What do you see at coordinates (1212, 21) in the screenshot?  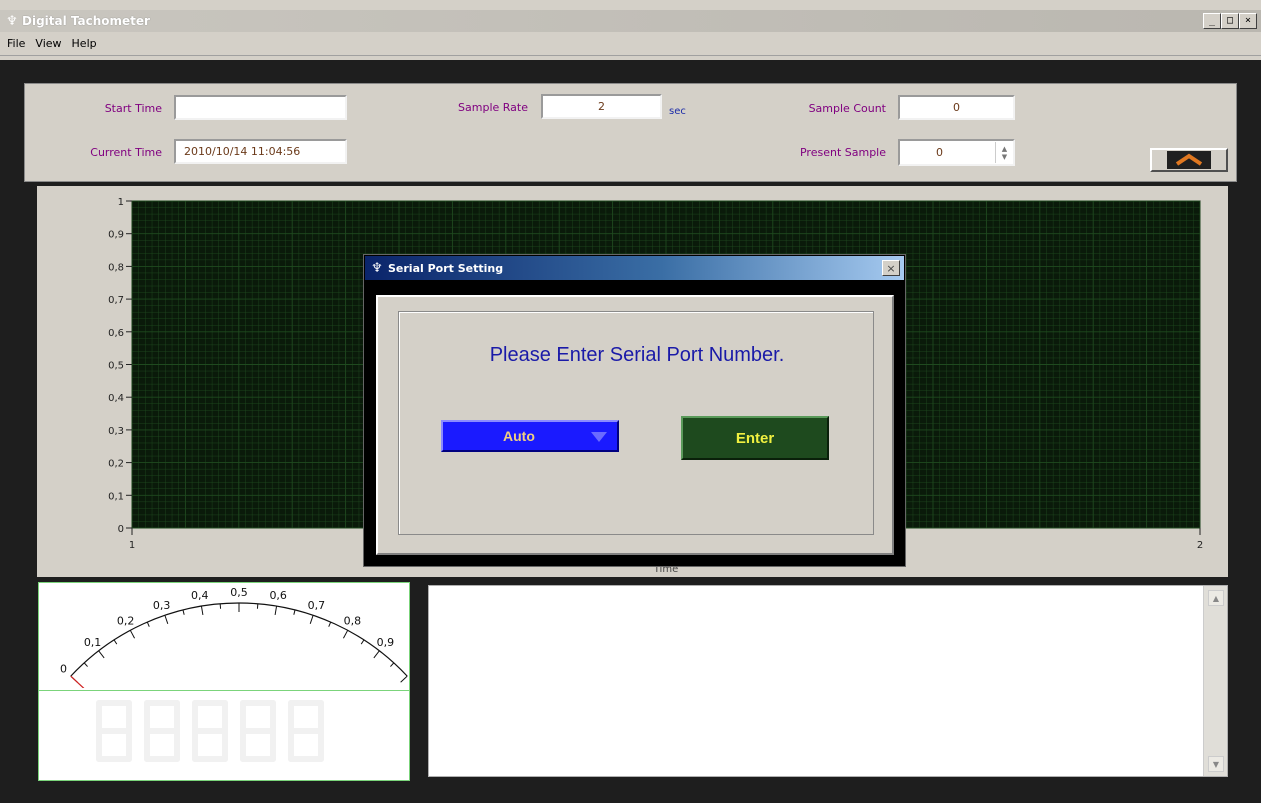 I see `minimize-button: _` at bounding box center [1212, 21].